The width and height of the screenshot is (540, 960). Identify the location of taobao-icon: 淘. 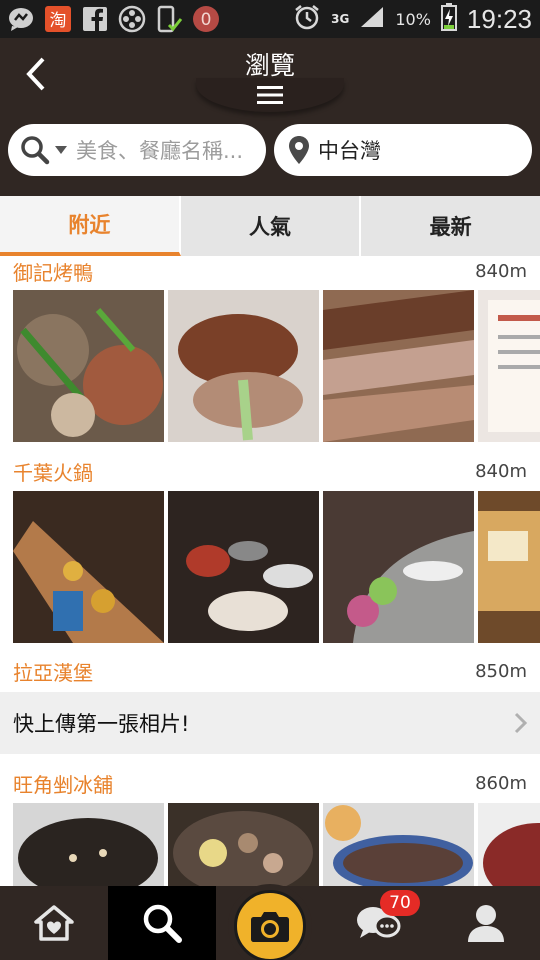
(58, 19).